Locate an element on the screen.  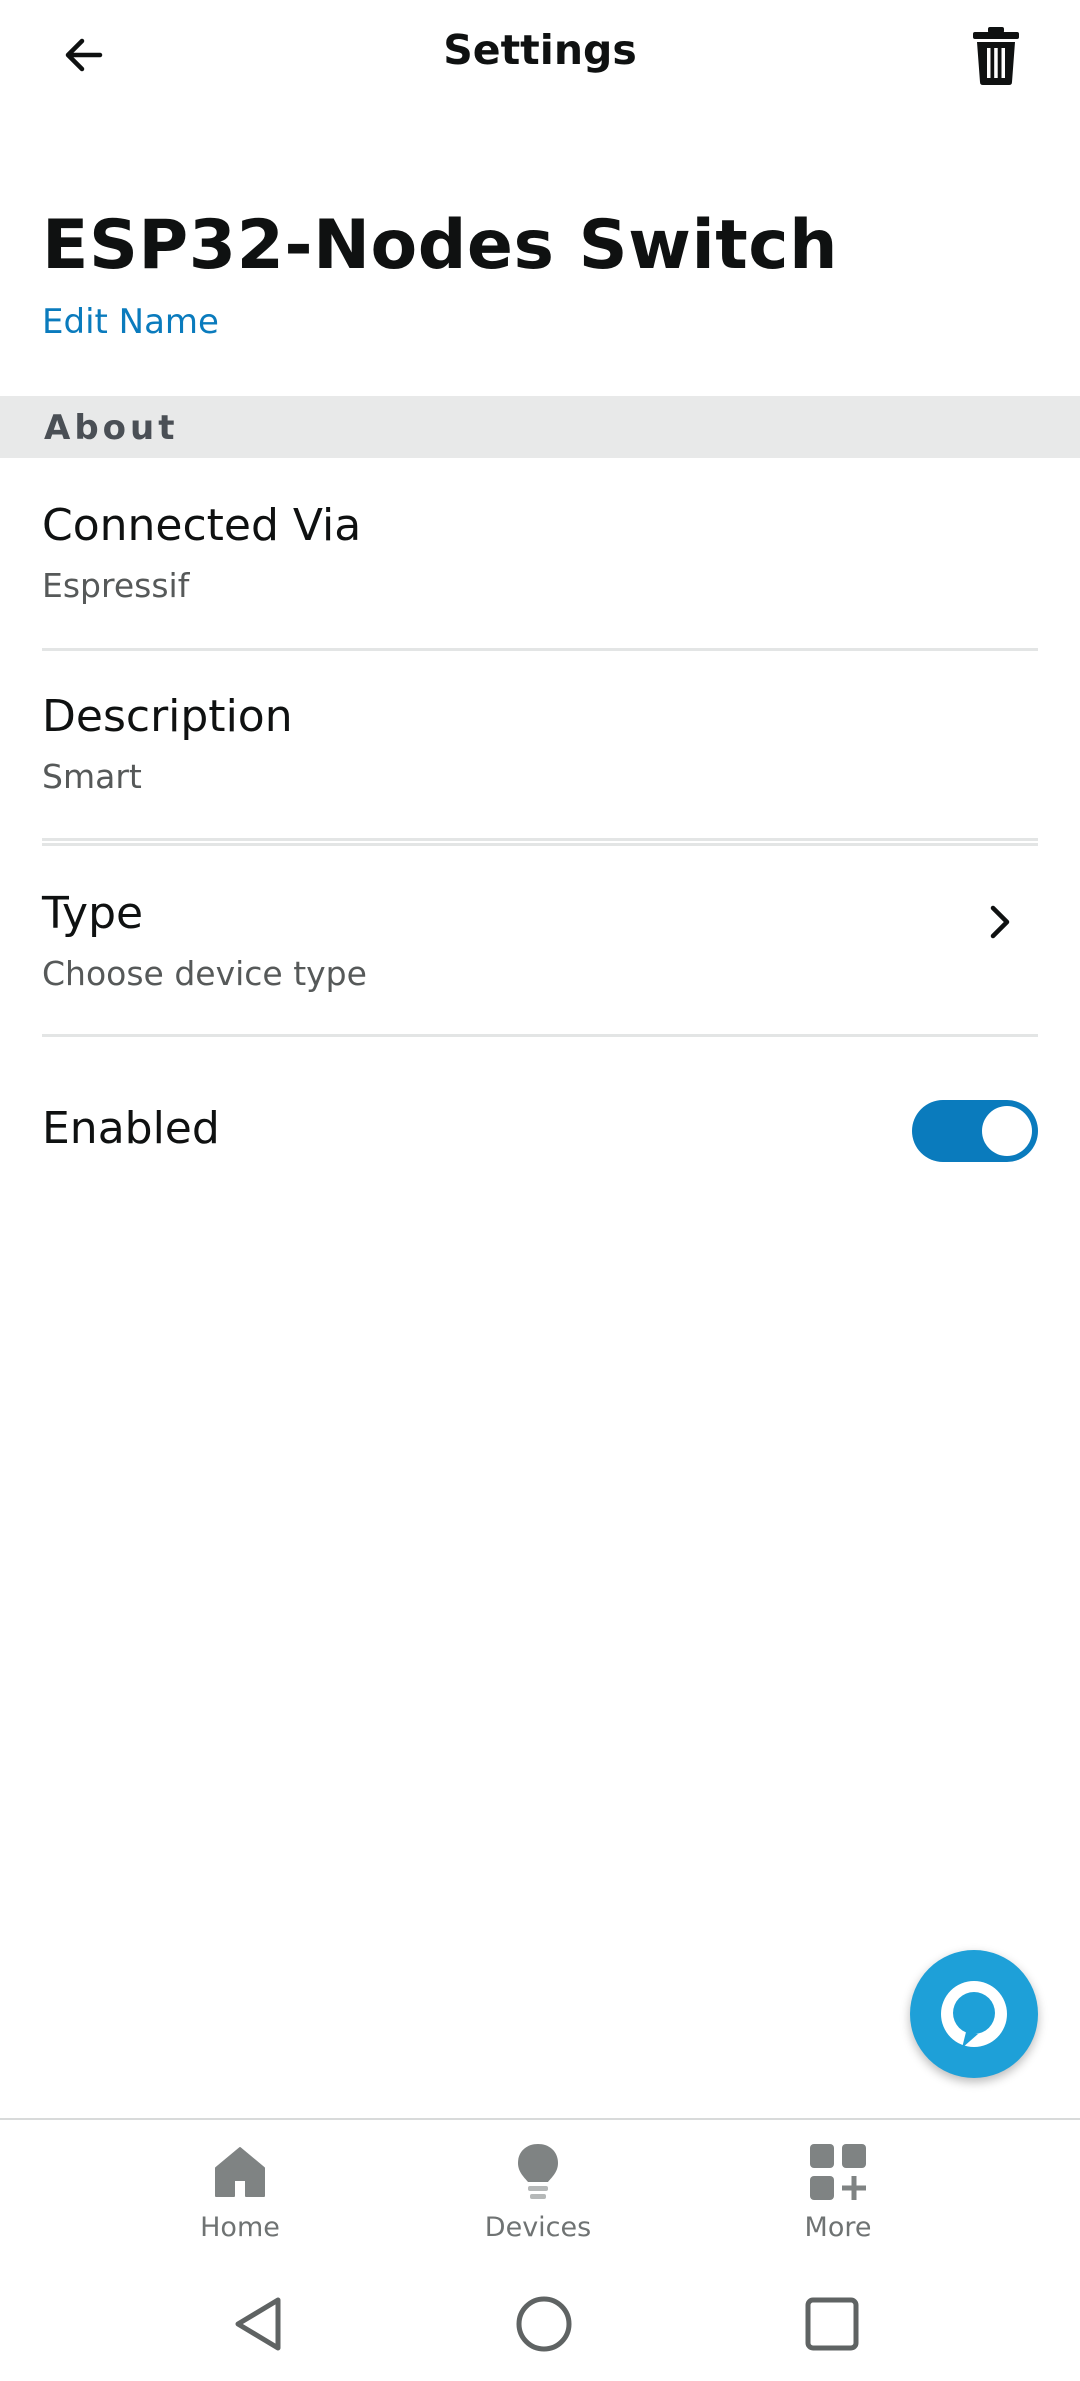
more-grid-icon is located at coordinates (838, 2172).